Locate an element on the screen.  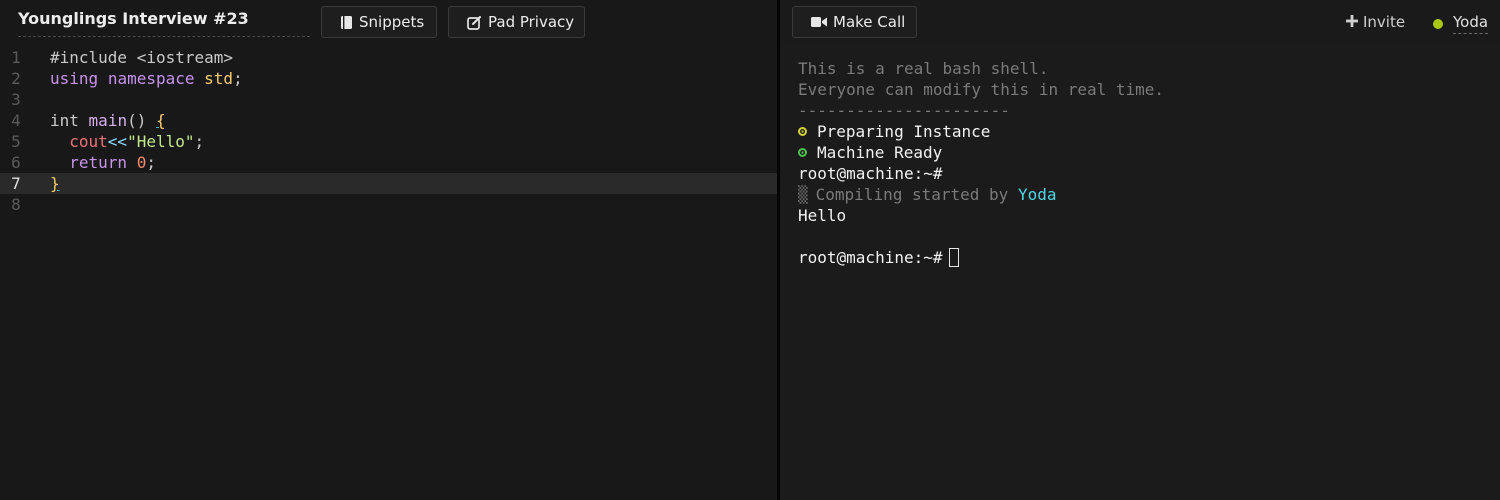
snippets-icon is located at coordinates (346, 22).